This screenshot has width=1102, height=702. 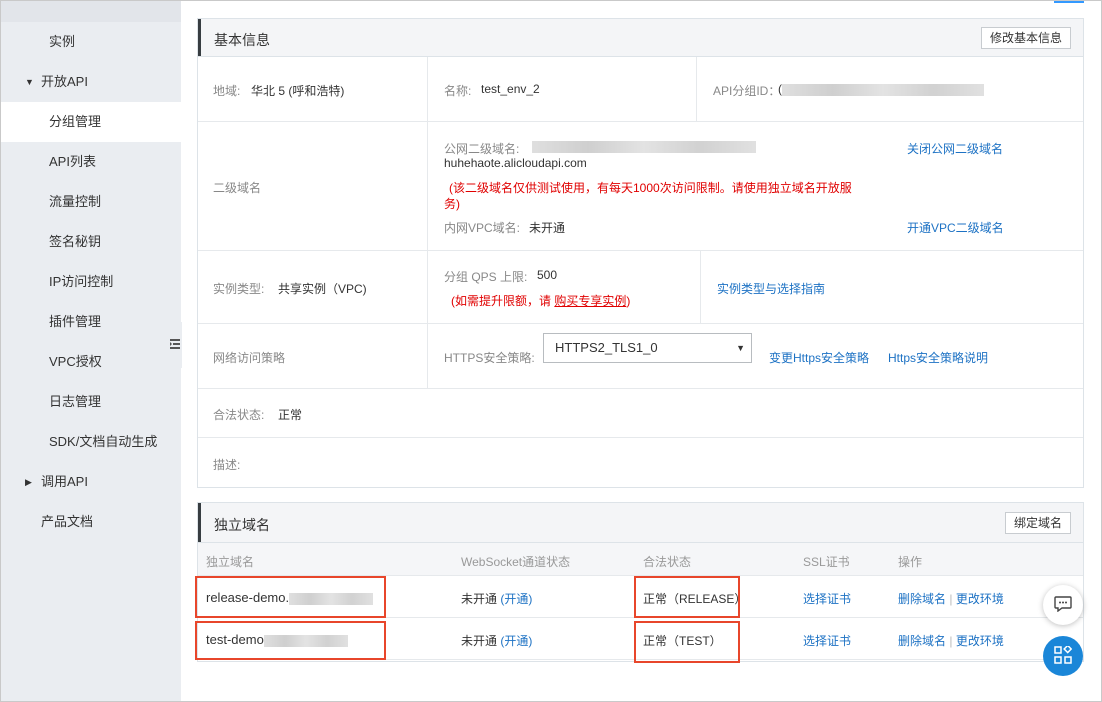 I want to click on sidebar-item-label: IP访问控制, so click(x=81, y=281).